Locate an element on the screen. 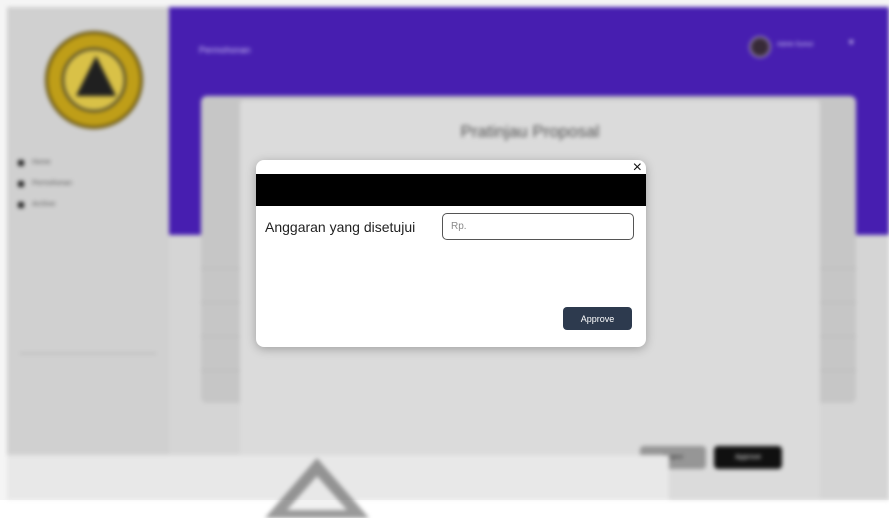 The height and width of the screenshot is (518, 889). modal-header-banner is located at coordinates (451, 190).